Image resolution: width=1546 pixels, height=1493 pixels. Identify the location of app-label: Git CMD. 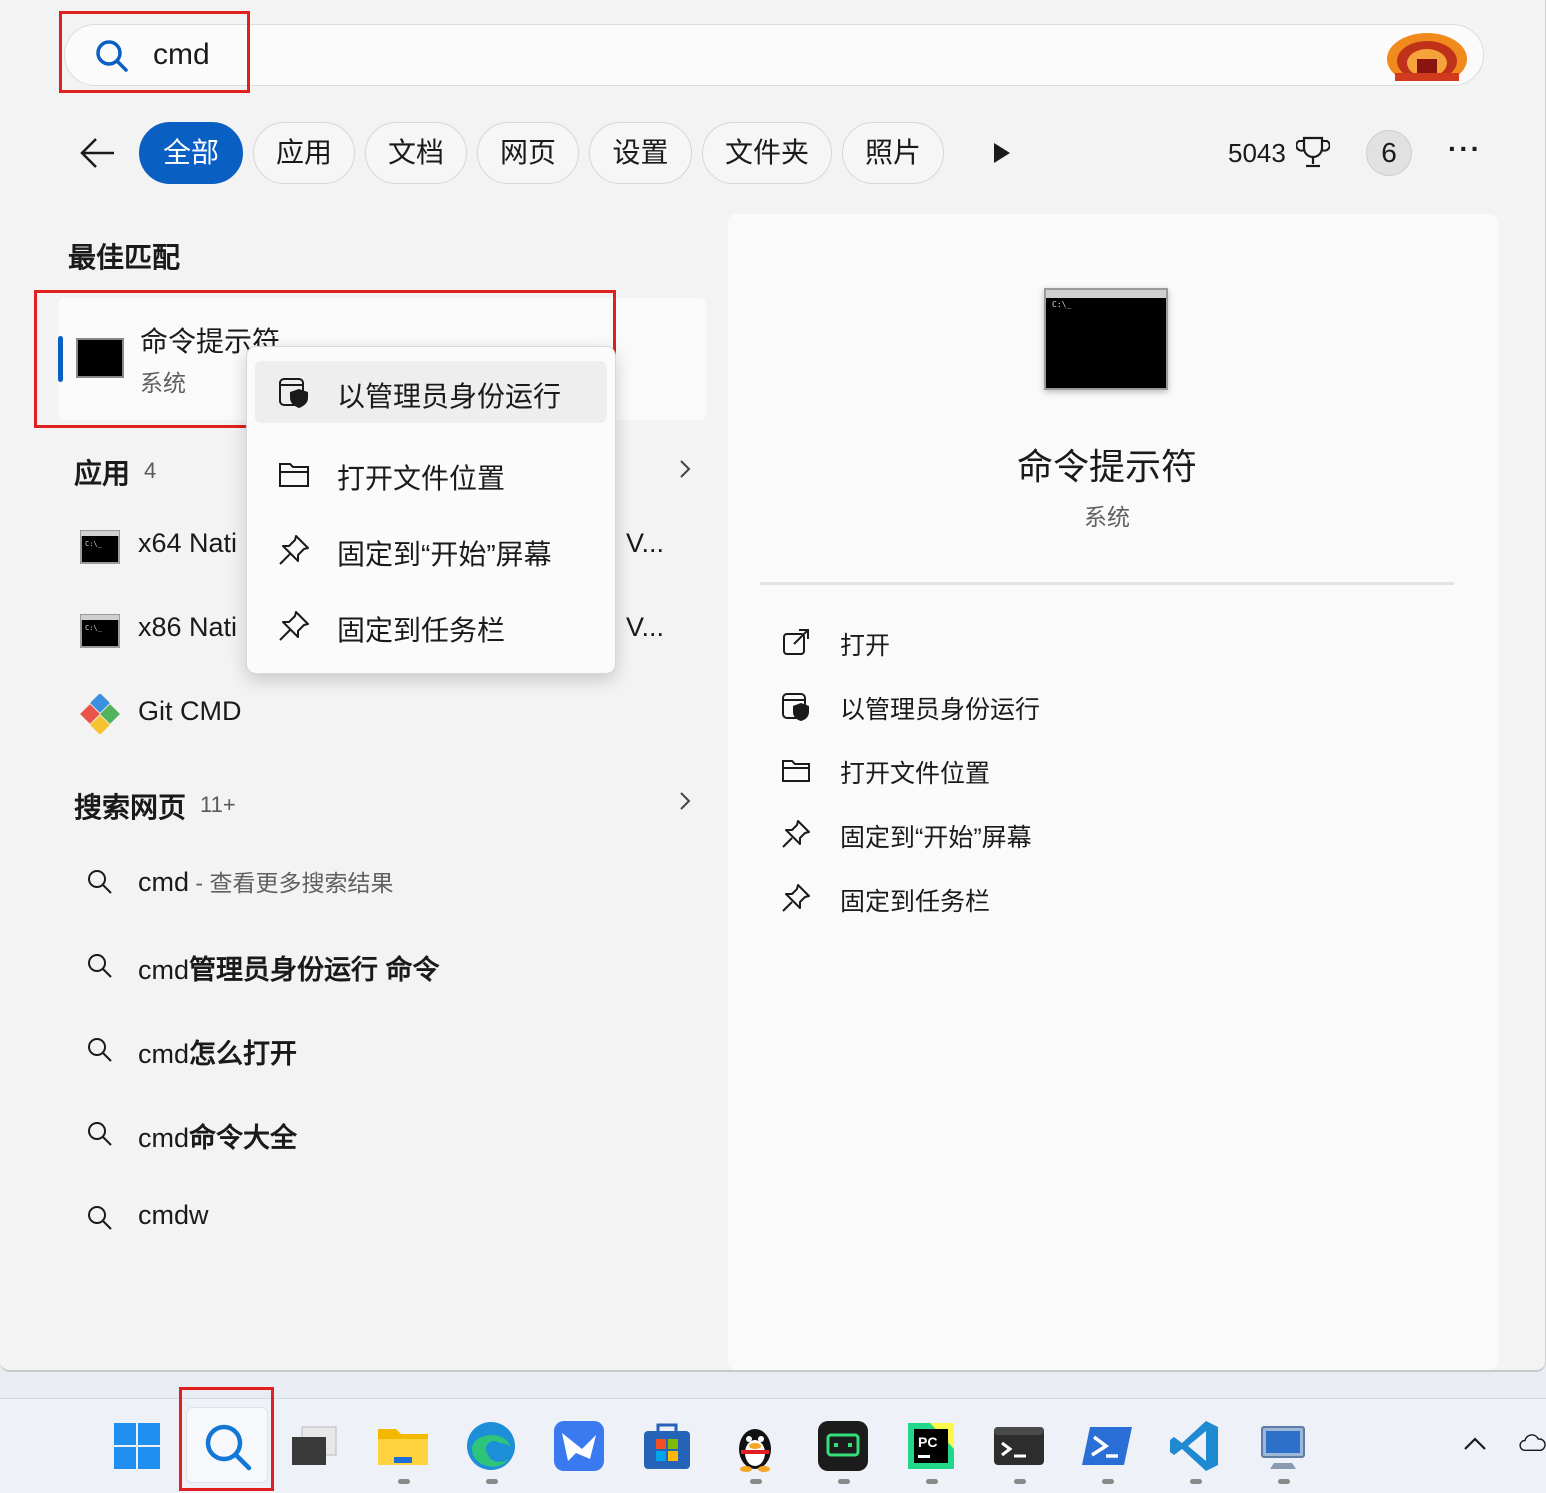
(190, 711).